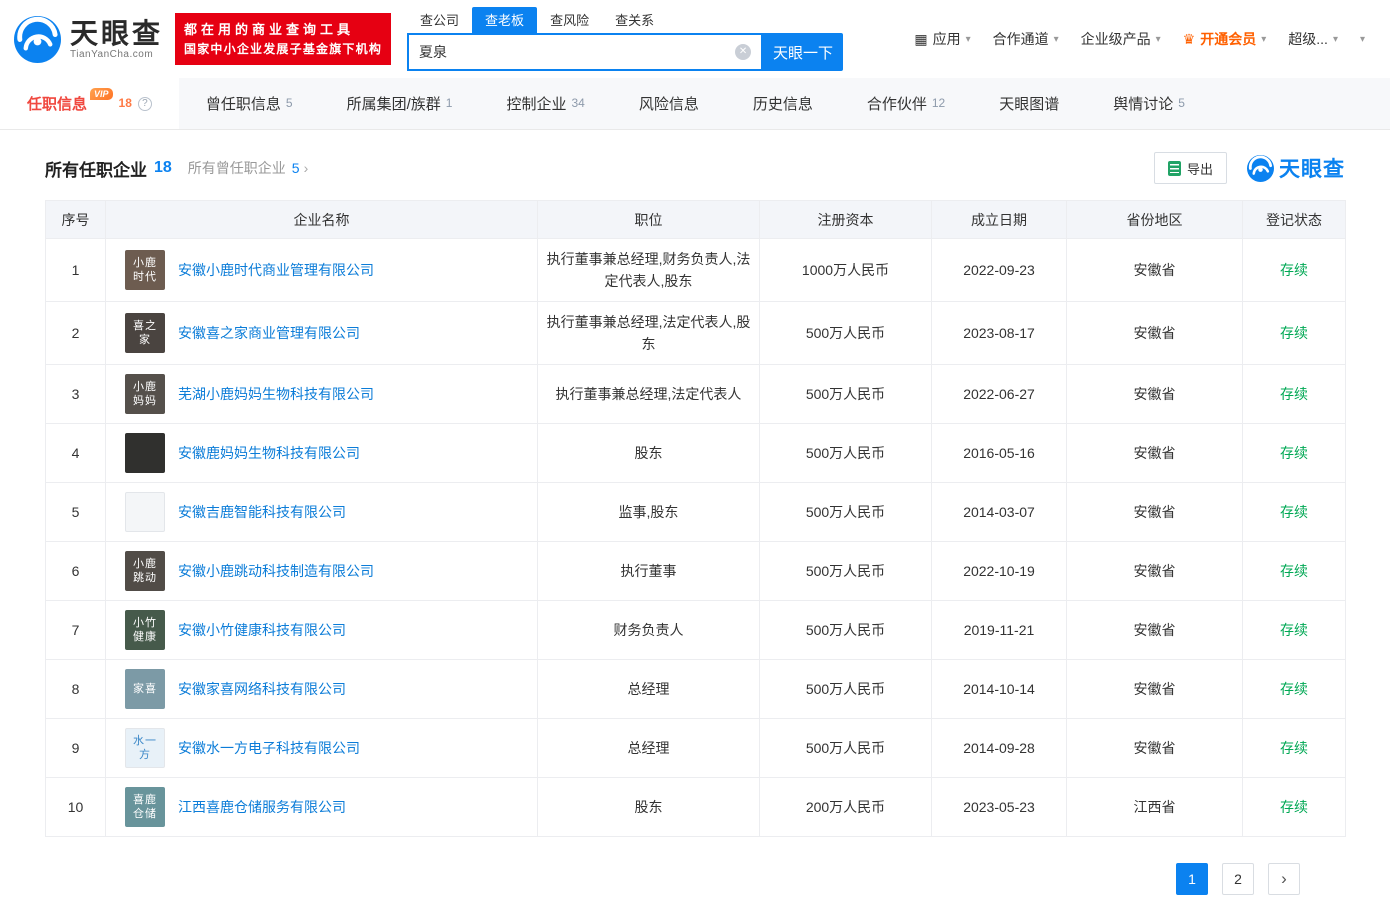 Image resolution: width=1390 pixels, height=901 pixels. What do you see at coordinates (1029, 103) in the screenshot?
I see `section-tab-graph: 天眼图谱` at bounding box center [1029, 103].